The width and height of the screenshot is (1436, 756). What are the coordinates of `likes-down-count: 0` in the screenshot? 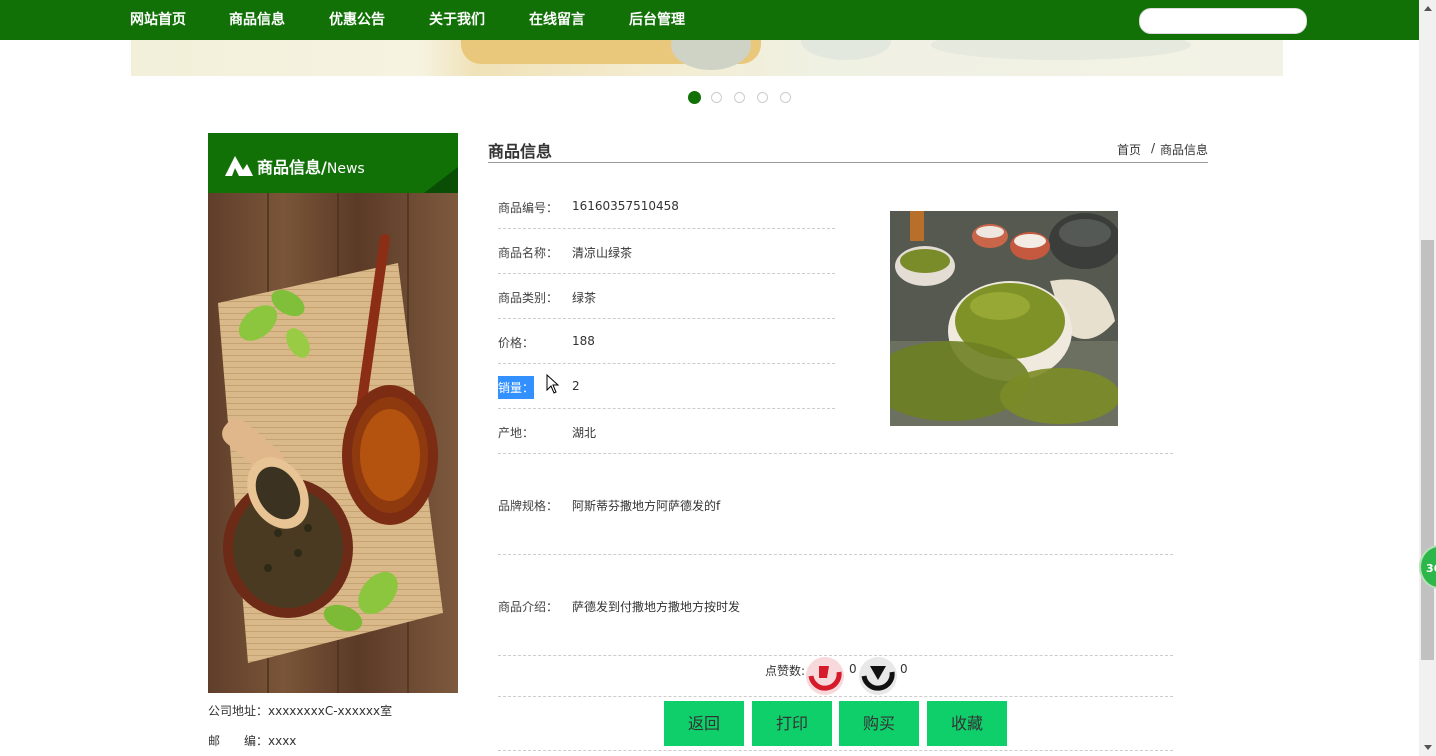 It's located at (904, 669).